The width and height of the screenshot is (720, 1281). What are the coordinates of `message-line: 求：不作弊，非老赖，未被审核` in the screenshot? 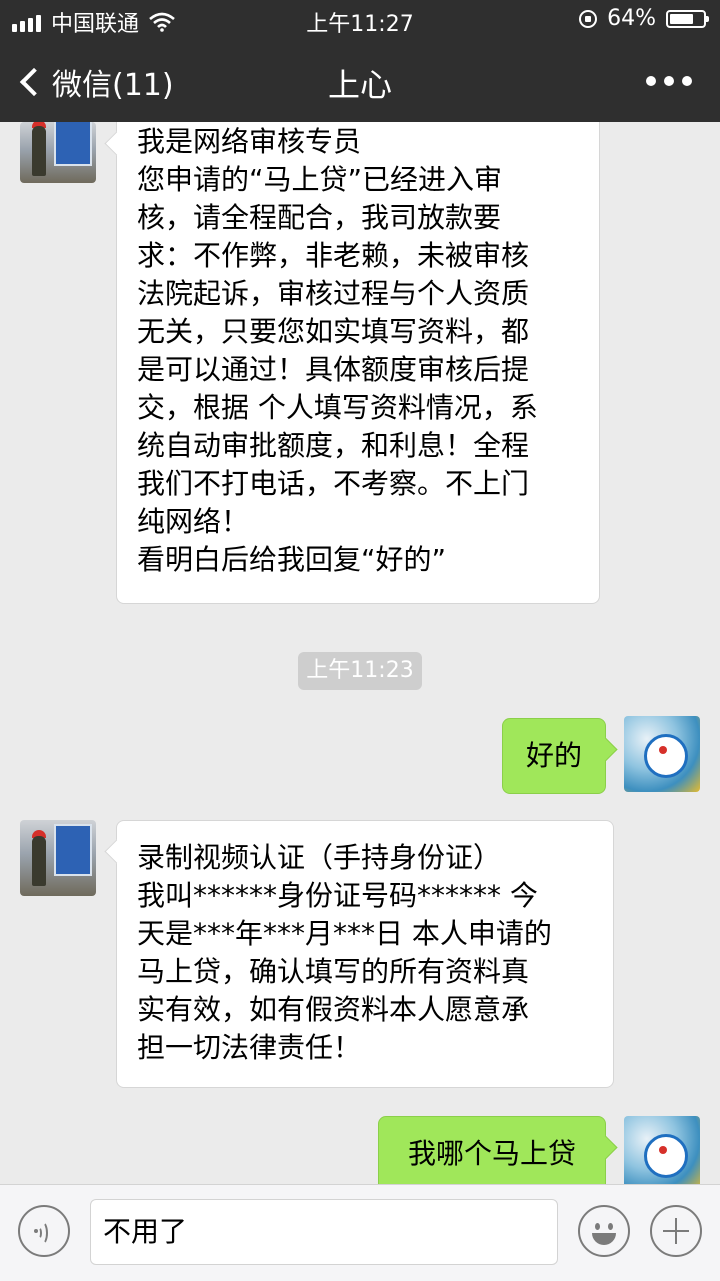 It's located at (333, 255).